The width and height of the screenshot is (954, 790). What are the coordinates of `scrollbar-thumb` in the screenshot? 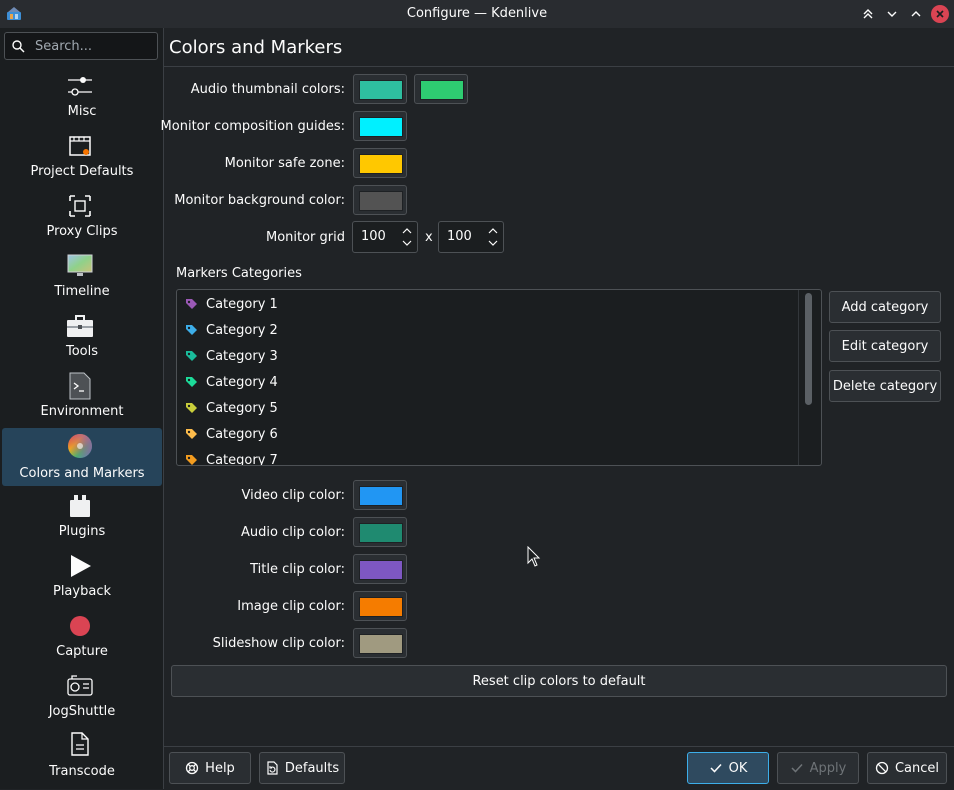 It's located at (808, 349).